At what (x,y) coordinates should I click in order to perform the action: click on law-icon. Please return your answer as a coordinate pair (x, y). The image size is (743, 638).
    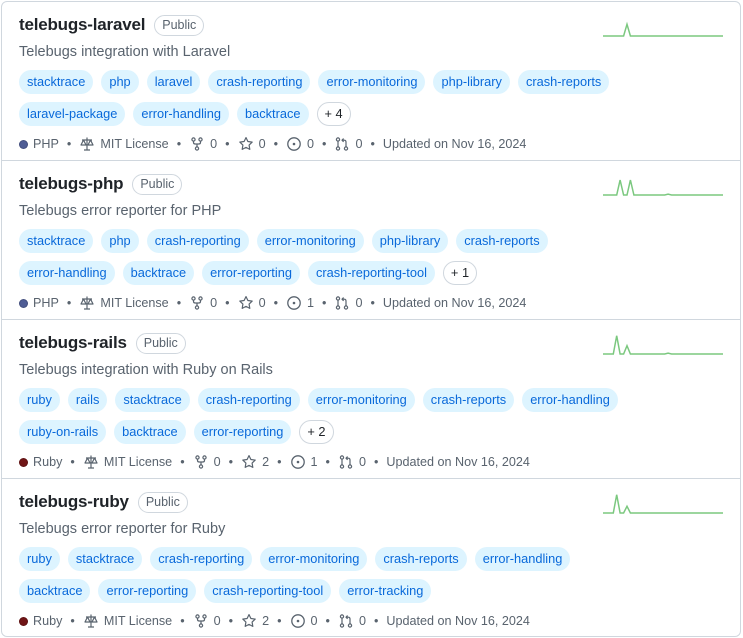
    Looking at the image, I should click on (91, 621).